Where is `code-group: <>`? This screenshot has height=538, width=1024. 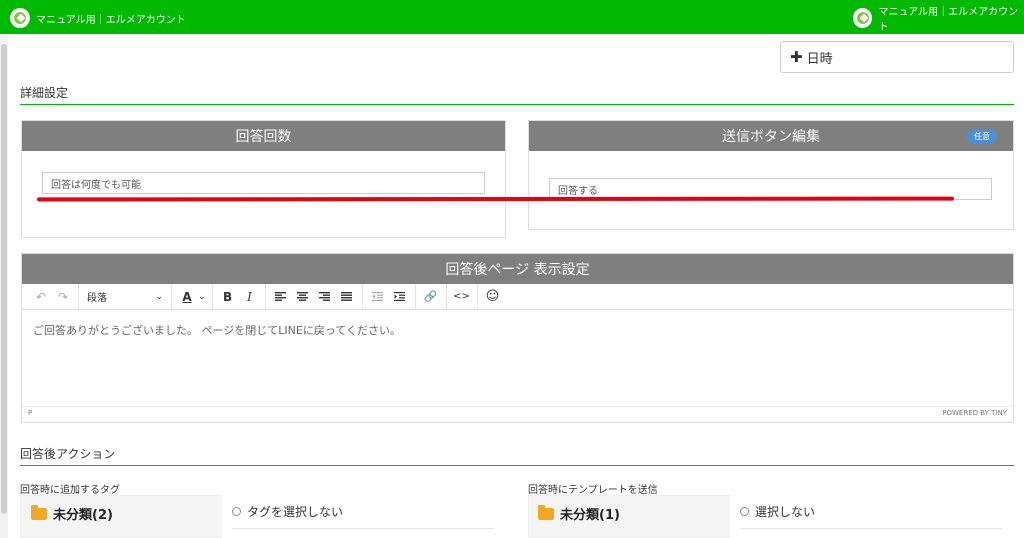 code-group: <> is located at coordinates (462, 296).